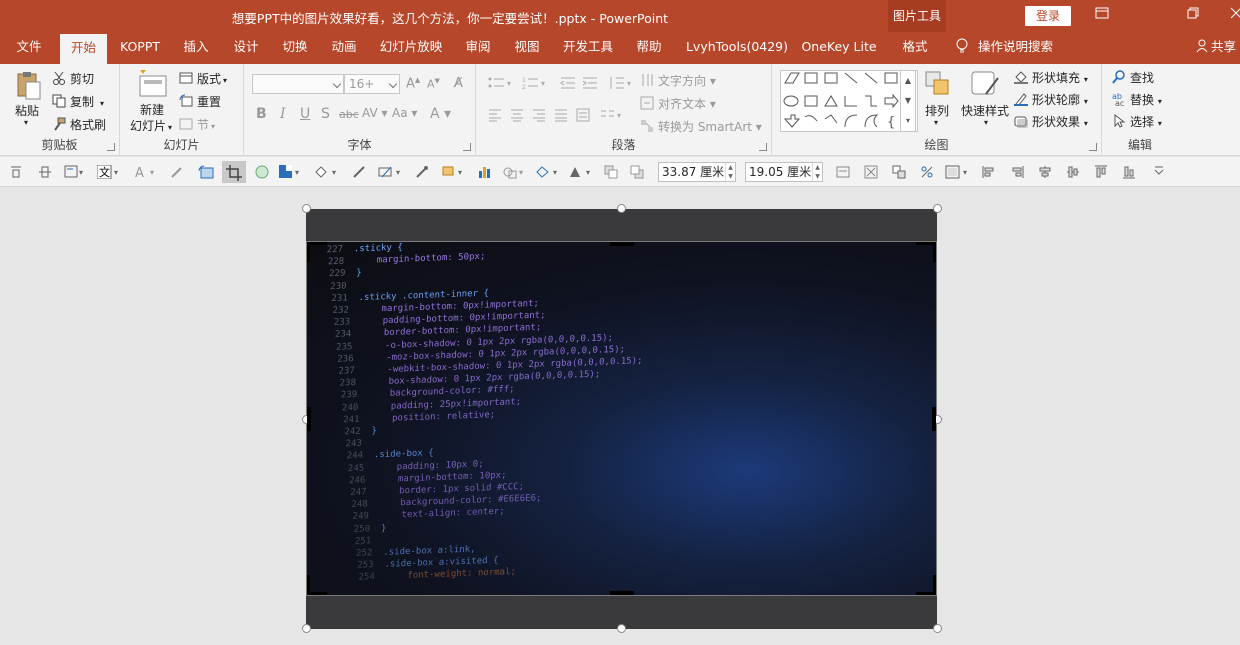 Image resolution: width=1240 pixels, height=645 pixels. Describe the element at coordinates (109, 172) in the screenshot. I see `qa-text-icon: 文 ▾` at that location.